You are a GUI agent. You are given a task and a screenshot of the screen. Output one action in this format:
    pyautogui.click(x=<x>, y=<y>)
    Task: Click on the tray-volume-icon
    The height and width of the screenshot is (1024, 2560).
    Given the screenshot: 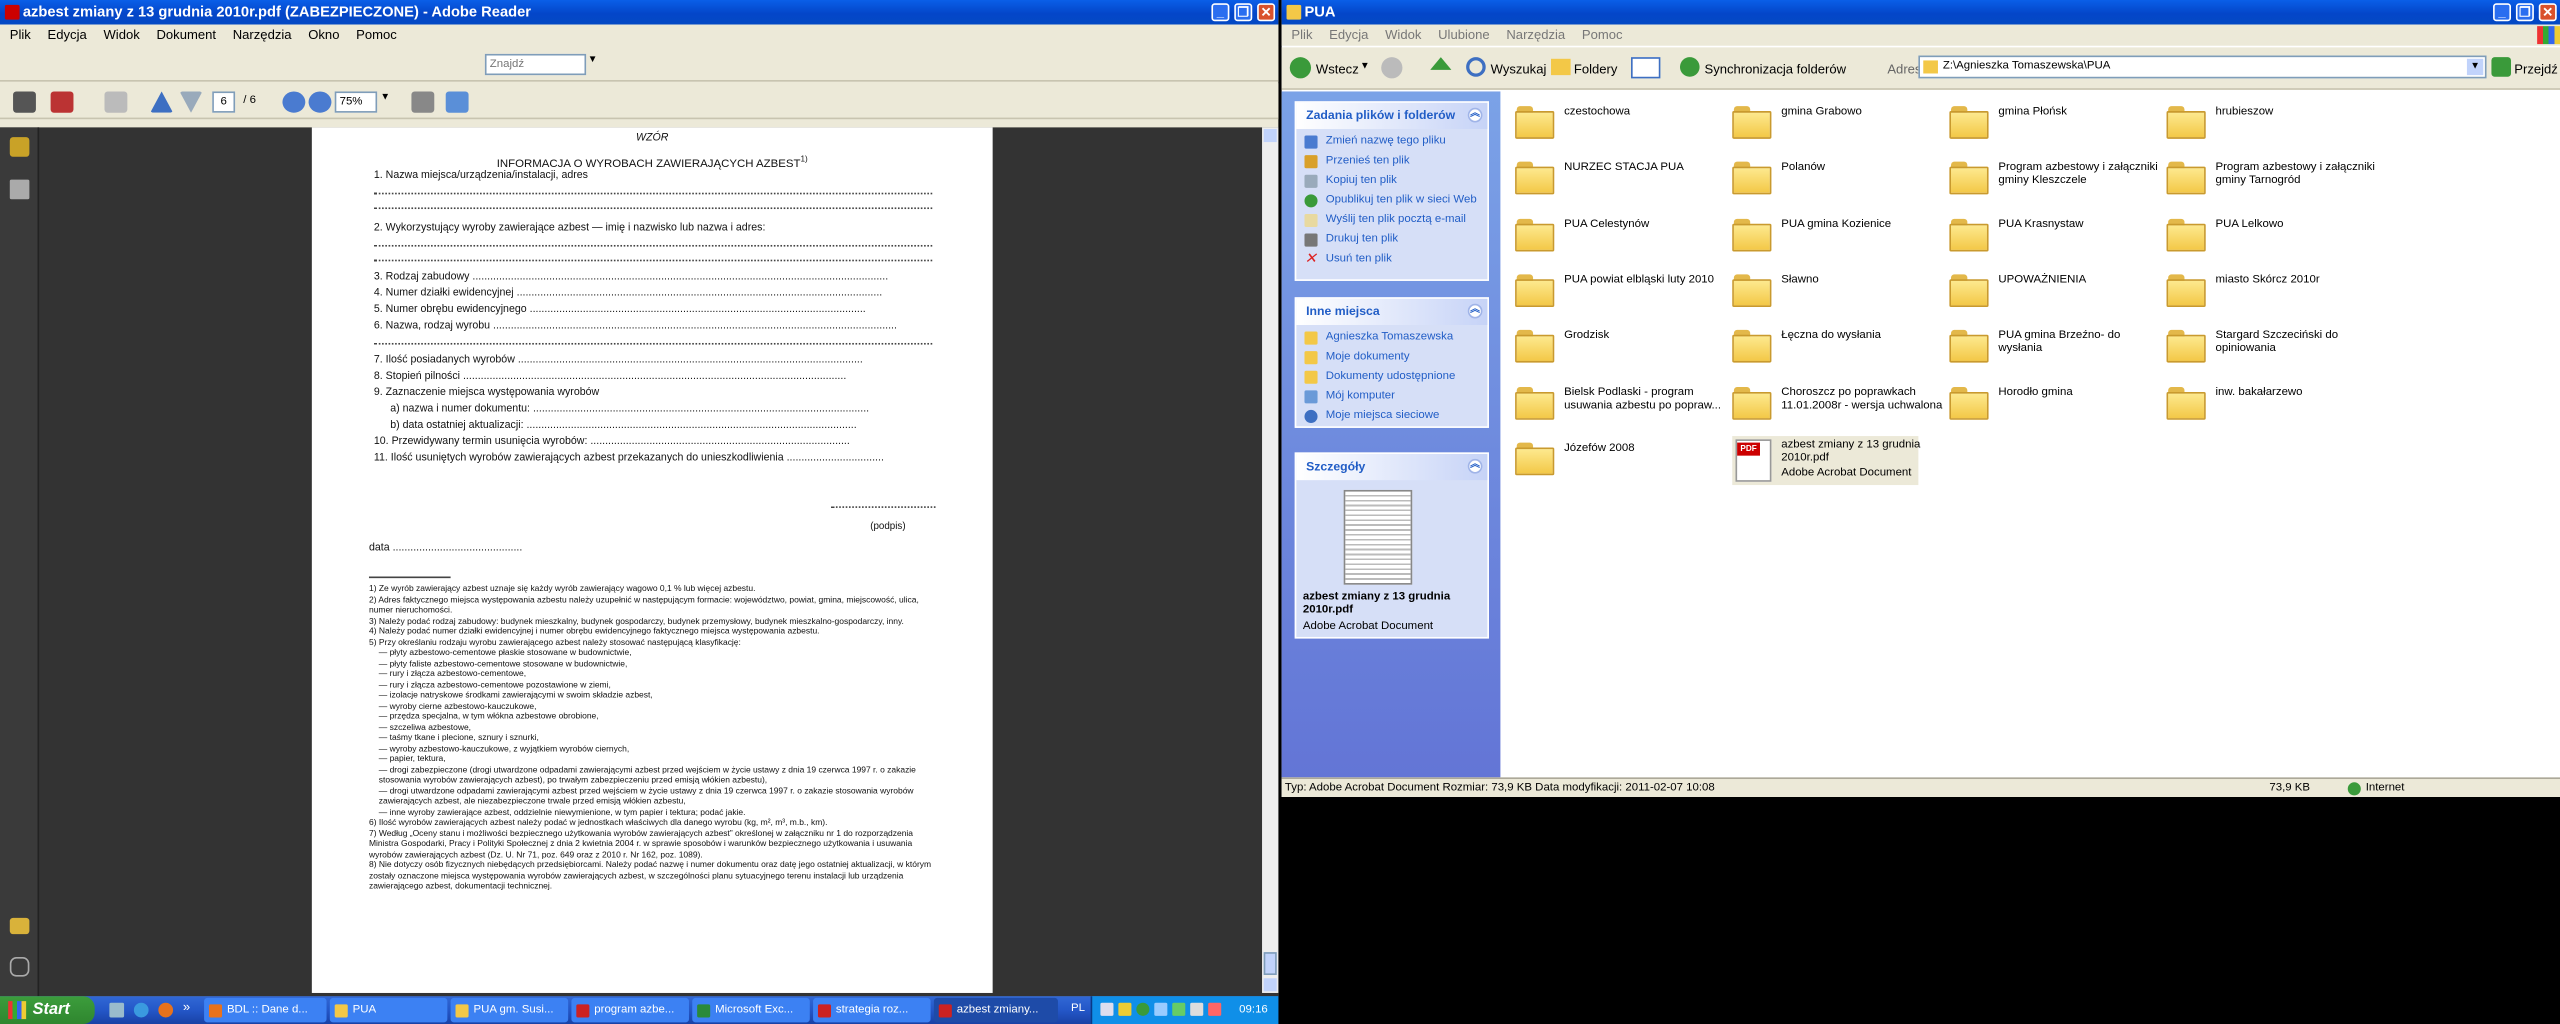 What is the action you would take?
    pyautogui.click(x=1197, y=1009)
    